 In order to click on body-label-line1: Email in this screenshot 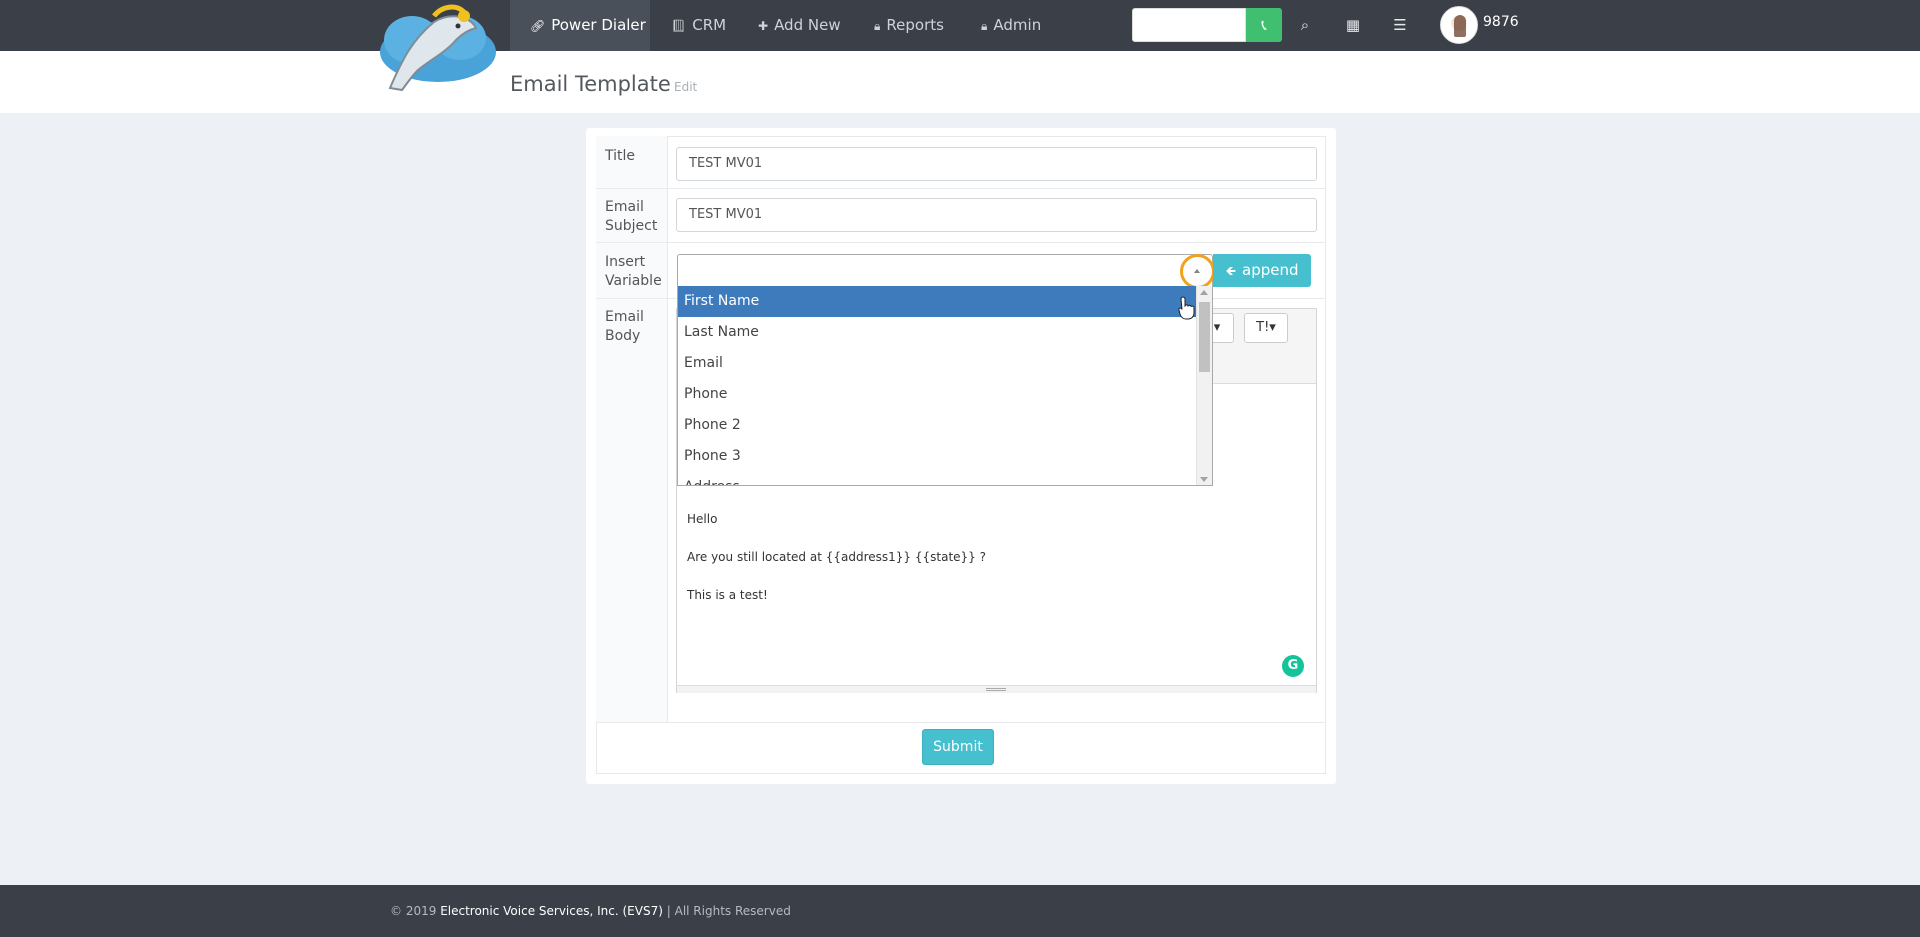, I will do `click(624, 317)`.